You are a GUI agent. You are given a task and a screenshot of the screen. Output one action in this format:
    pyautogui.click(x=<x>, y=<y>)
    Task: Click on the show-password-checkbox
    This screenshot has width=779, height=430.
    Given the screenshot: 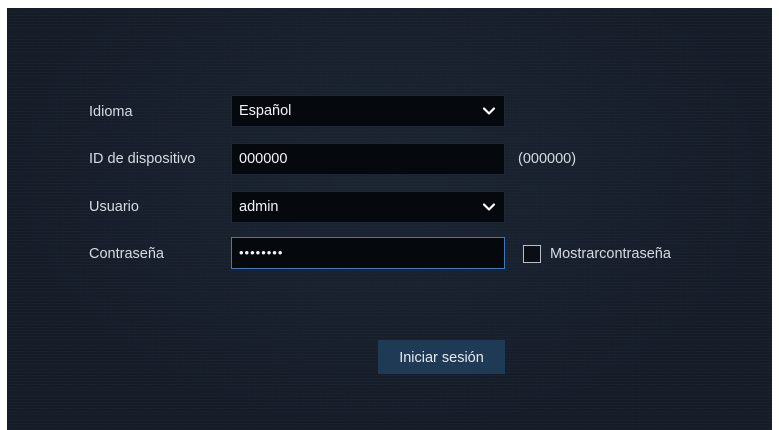 What is the action you would take?
    pyautogui.click(x=532, y=254)
    